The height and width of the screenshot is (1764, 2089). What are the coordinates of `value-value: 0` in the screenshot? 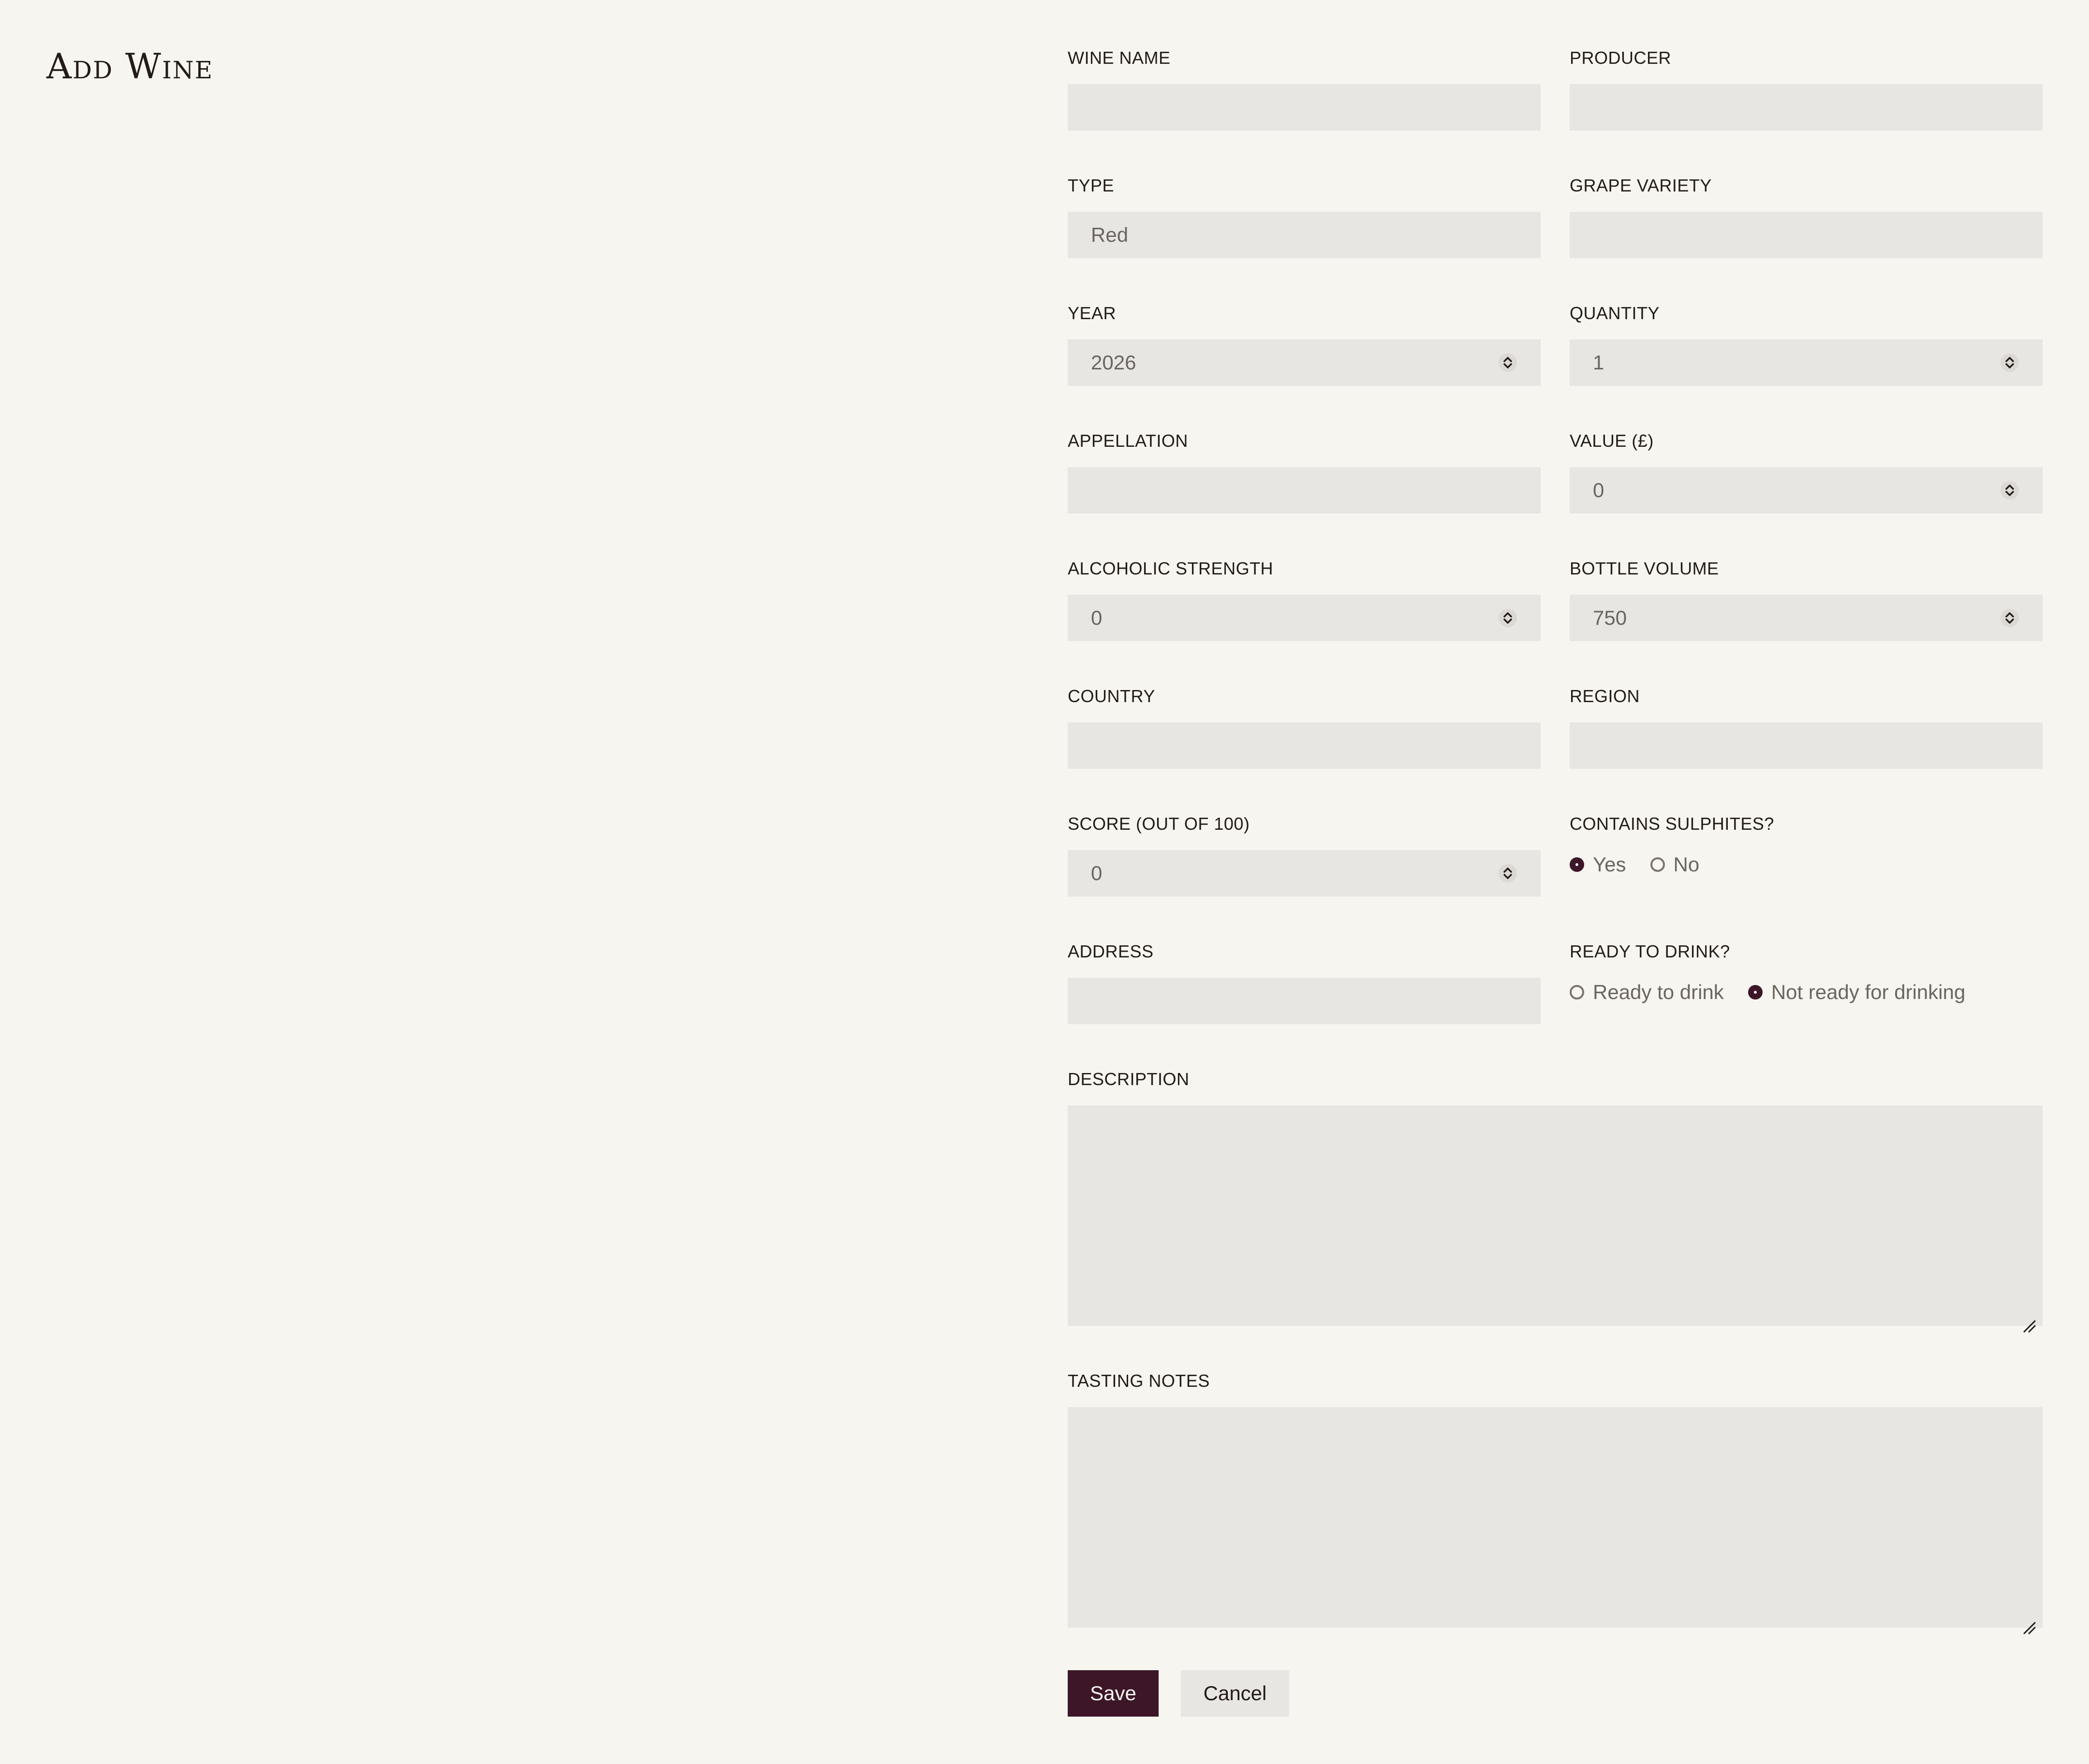 It's located at (1598, 490).